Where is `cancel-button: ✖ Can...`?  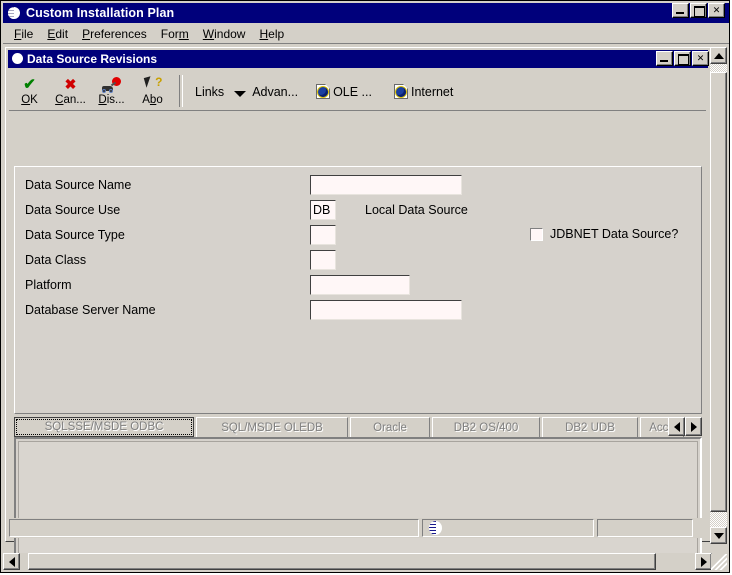 cancel-button: ✖ Can... is located at coordinates (70, 91).